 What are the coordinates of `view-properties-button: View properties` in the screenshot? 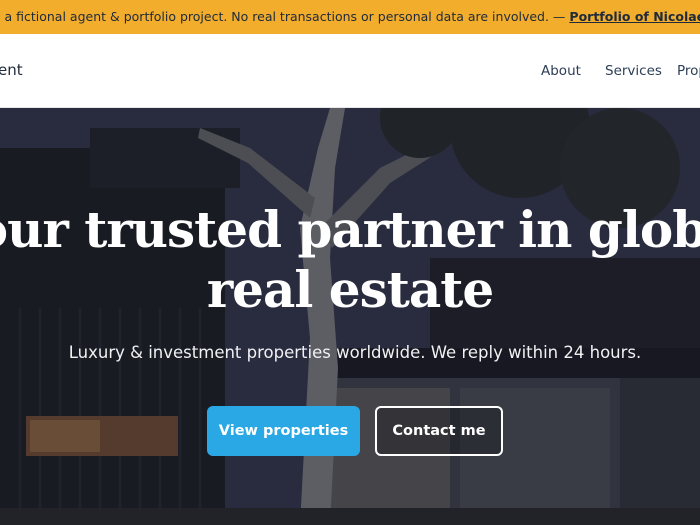 It's located at (283, 431).